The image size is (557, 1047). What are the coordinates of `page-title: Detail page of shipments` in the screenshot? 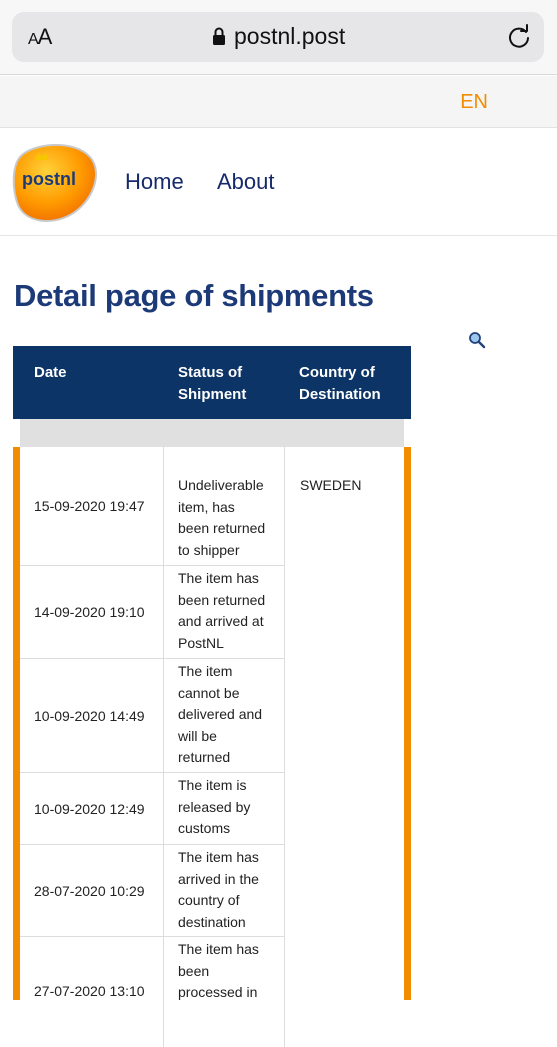 It's located at (194, 295).